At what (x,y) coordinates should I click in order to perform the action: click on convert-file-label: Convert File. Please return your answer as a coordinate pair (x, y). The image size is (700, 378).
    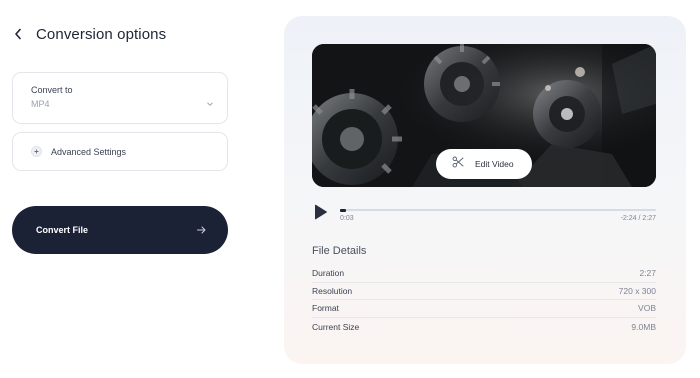
    Looking at the image, I should click on (62, 230).